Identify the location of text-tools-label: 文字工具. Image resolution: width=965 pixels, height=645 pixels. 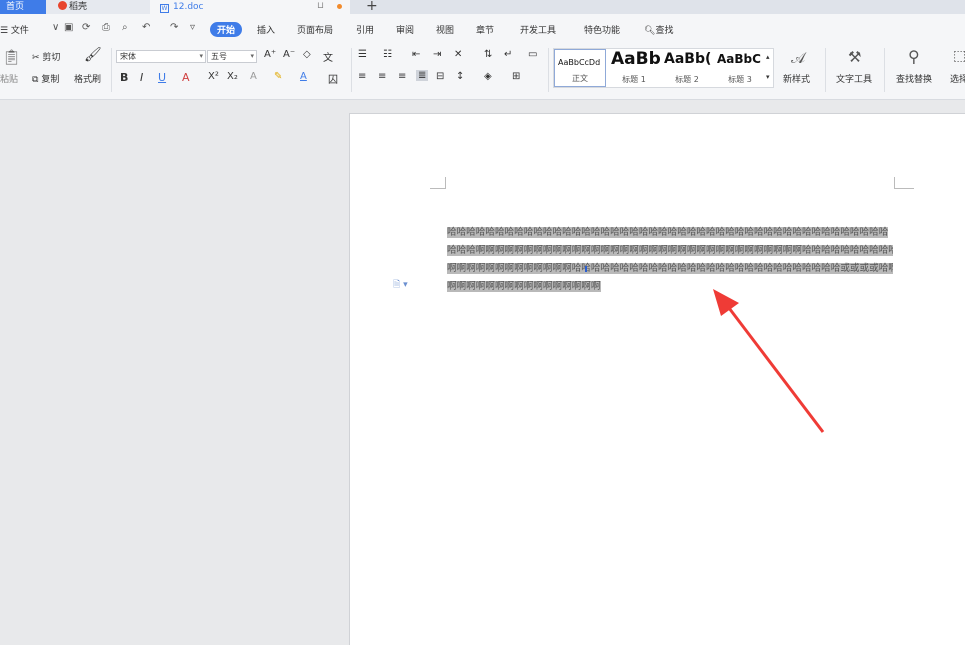
(854, 78).